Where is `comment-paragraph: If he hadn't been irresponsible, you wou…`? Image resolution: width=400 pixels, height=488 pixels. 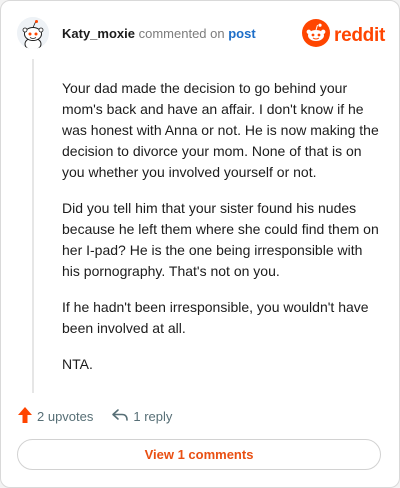 comment-paragraph: If he hadn't been irresponsible, you wou… is located at coordinates (215, 317).